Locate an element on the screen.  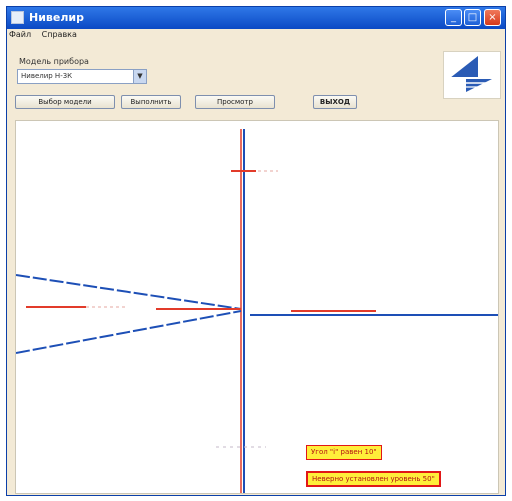
app-icon is located at coordinates (17, 17).